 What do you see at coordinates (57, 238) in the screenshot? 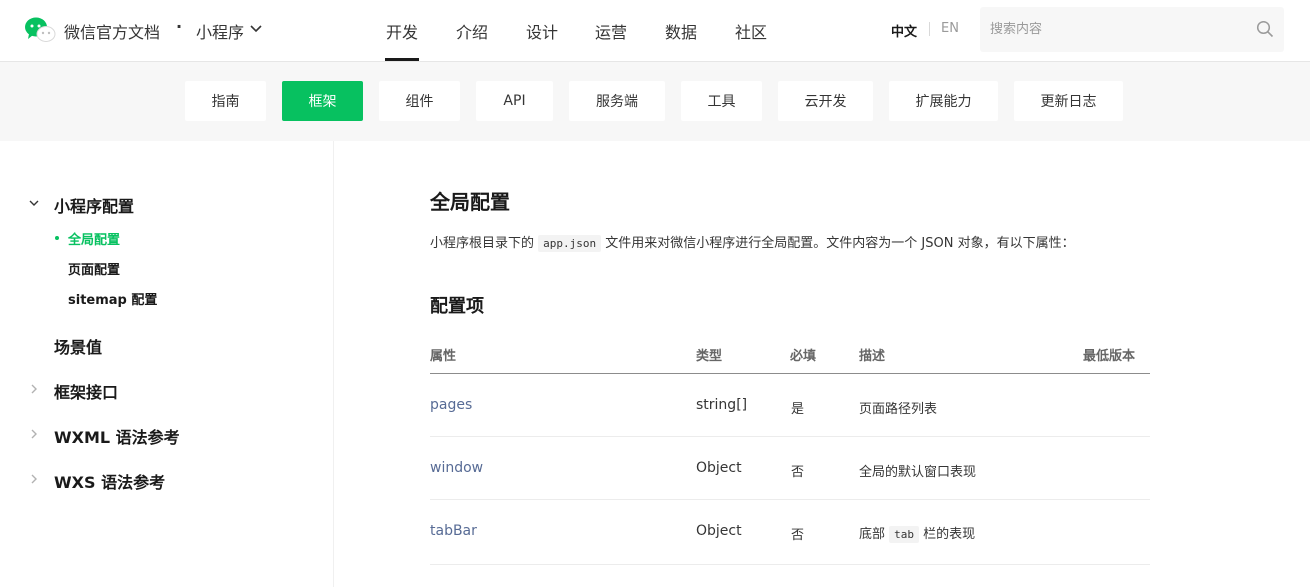
I see `active-bullet` at bounding box center [57, 238].